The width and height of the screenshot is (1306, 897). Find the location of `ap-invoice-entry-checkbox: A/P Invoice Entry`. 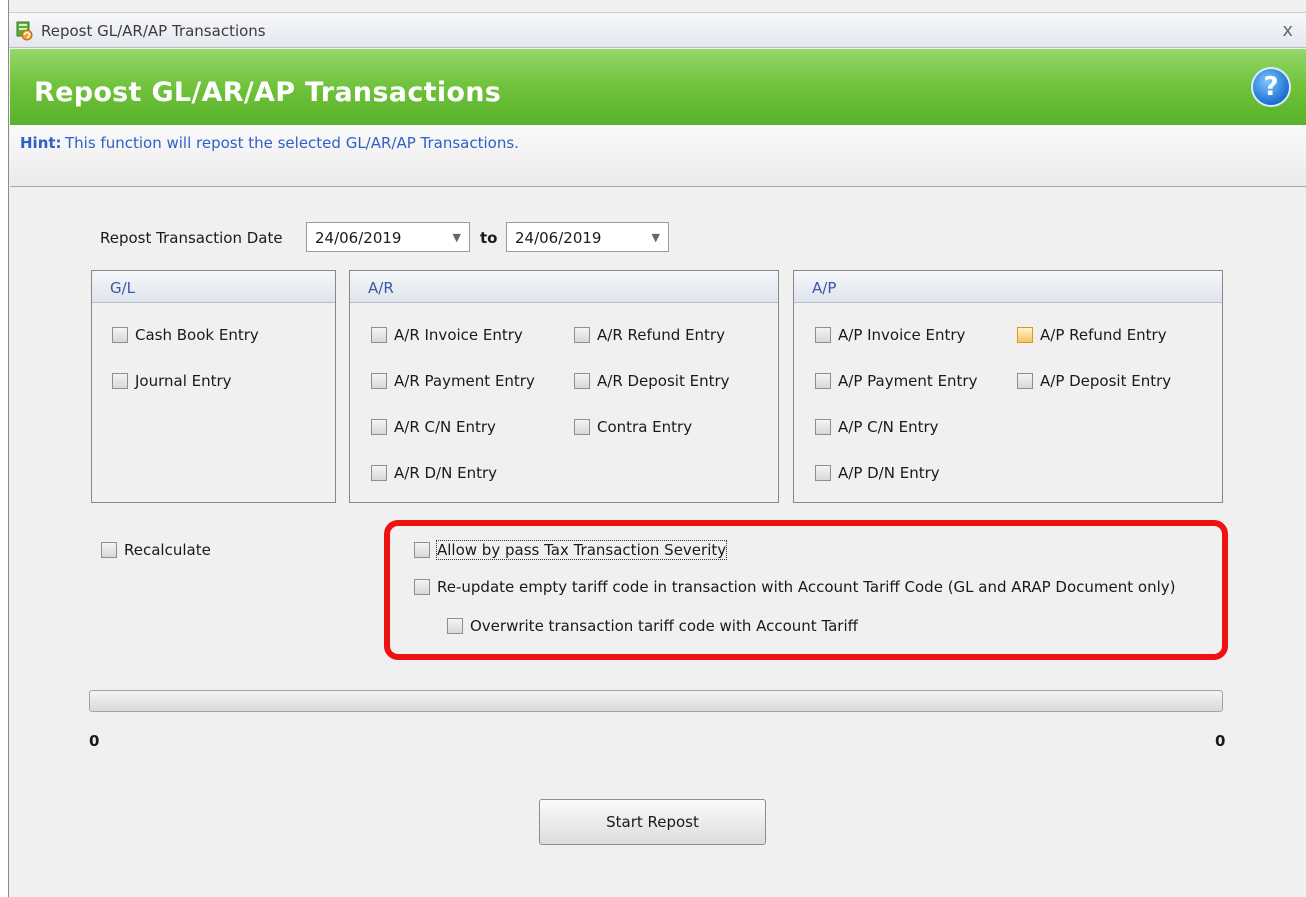

ap-invoice-entry-checkbox: A/P Invoice Entry is located at coordinates (890, 335).